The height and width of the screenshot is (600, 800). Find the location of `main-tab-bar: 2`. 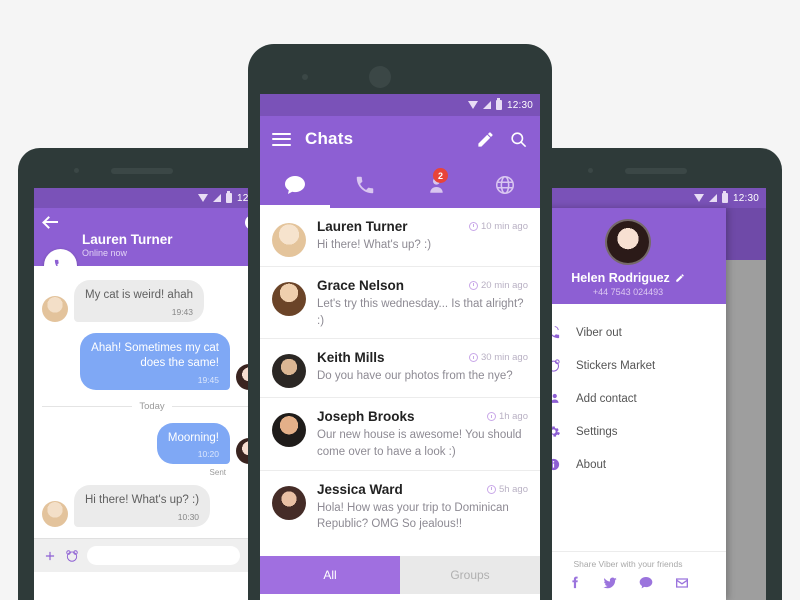

main-tab-bar: 2 is located at coordinates (400, 185).